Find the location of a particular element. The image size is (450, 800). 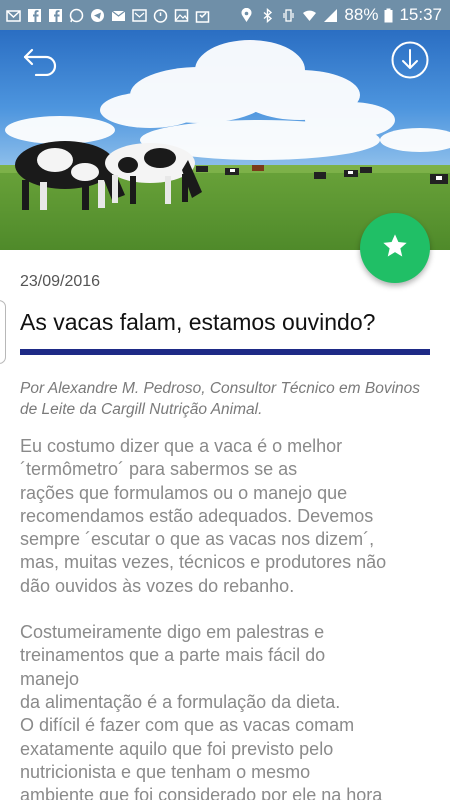

back-arrow-icon is located at coordinates (40, 62).